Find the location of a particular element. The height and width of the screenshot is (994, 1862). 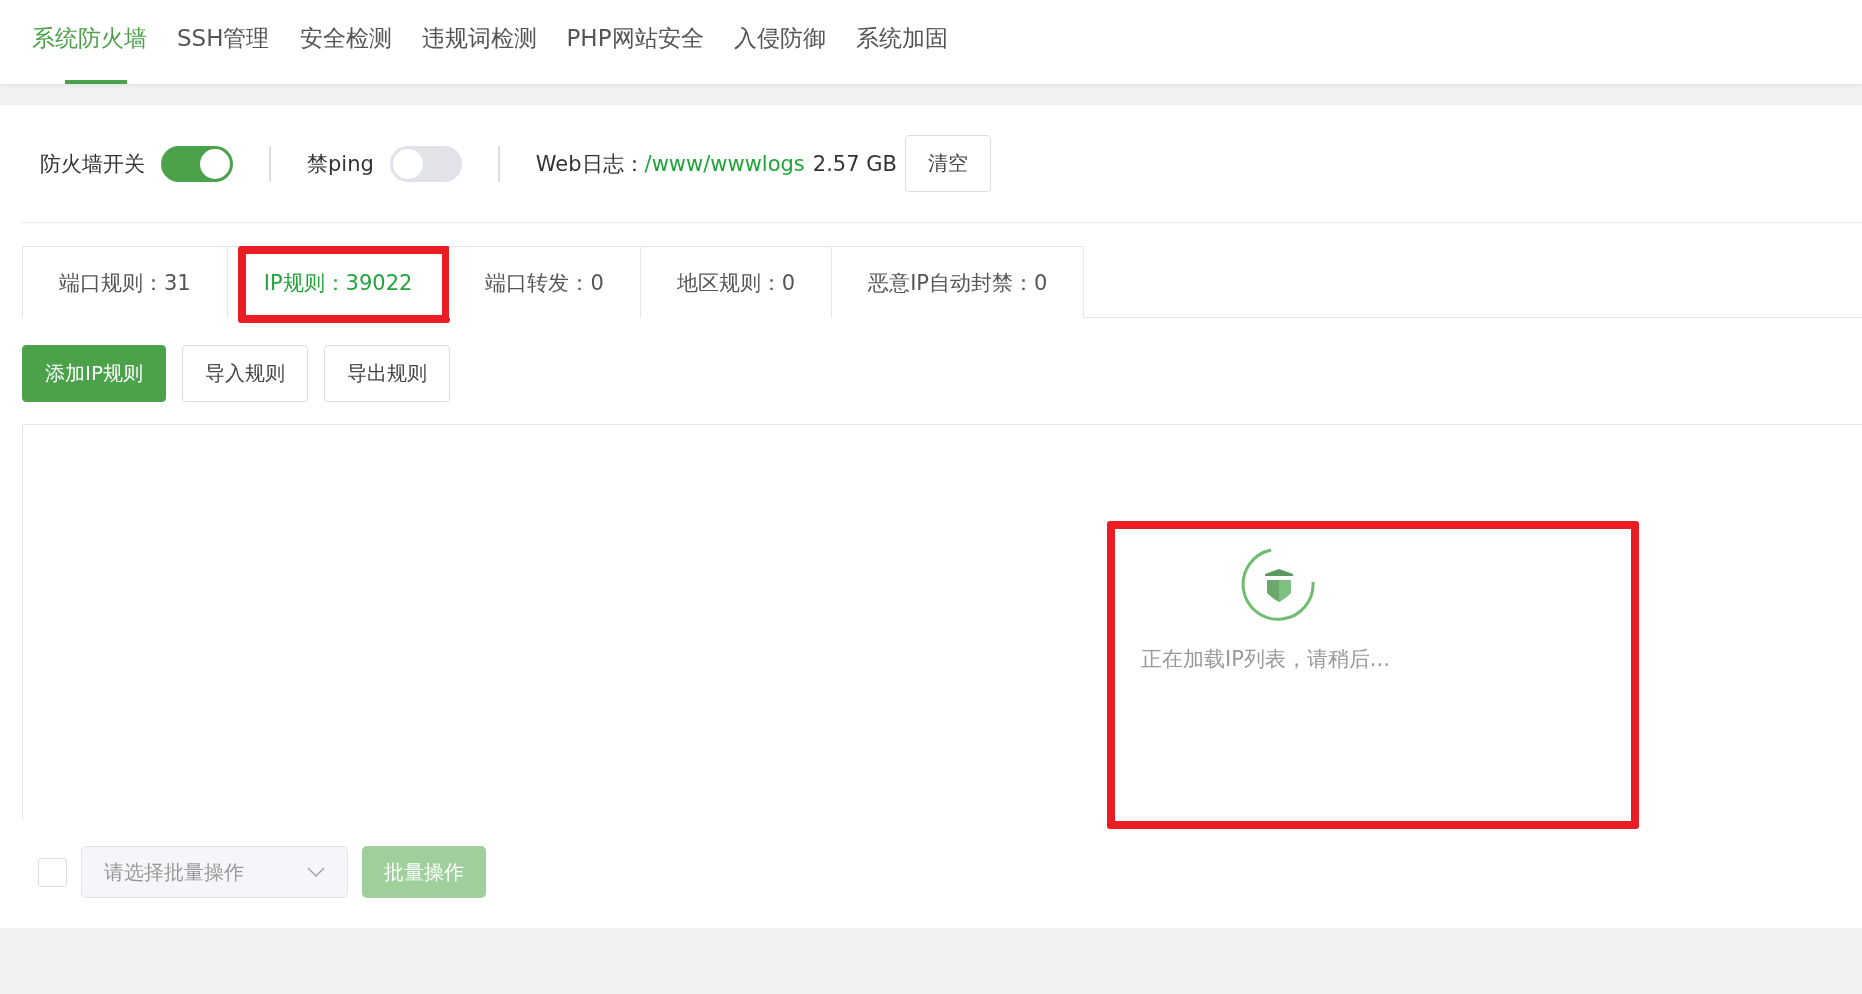

nav-tab: 安全检测 is located at coordinates (345, 42).